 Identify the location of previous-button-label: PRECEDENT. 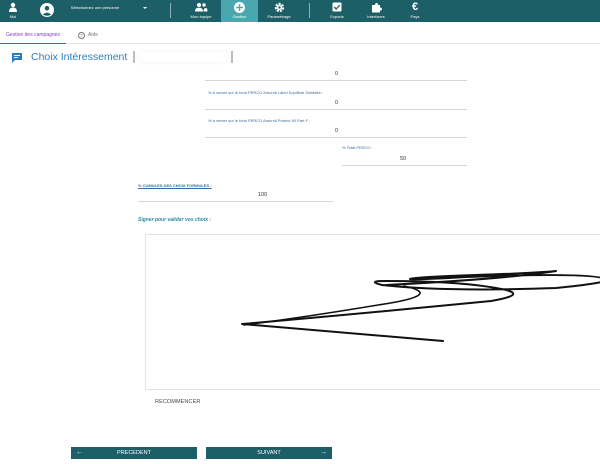
(134, 453).